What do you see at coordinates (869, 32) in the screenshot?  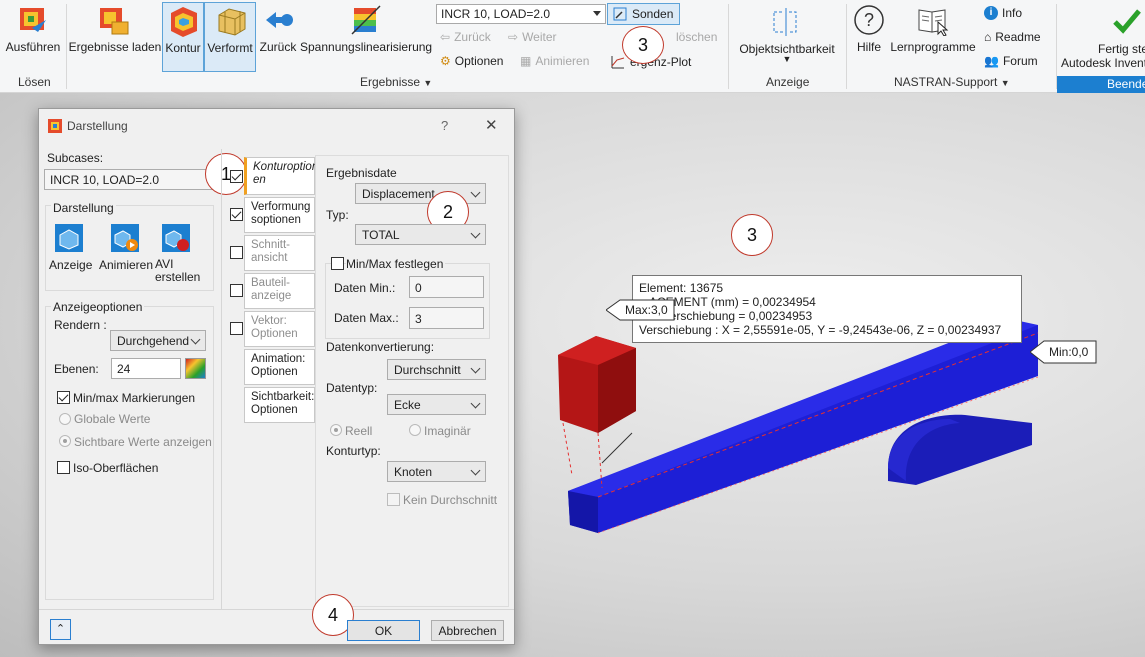 I see `help-button: ? Hilfe` at bounding box center [869, 32].